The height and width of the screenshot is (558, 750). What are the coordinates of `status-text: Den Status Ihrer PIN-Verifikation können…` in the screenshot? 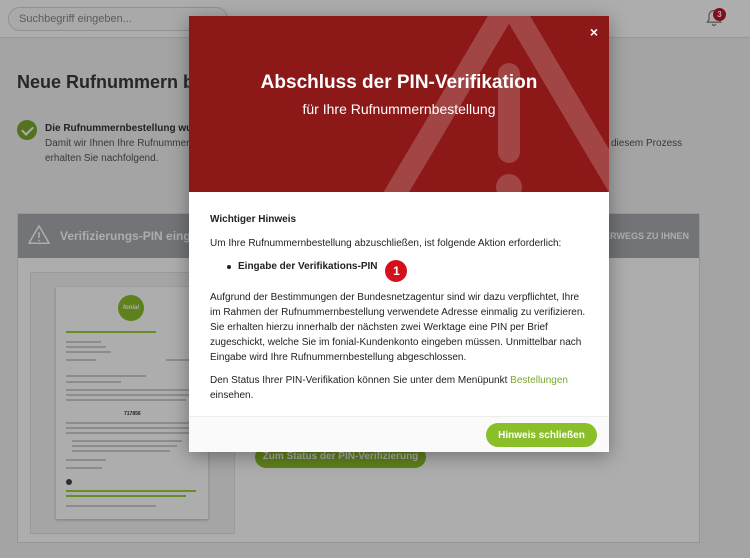 It's located at (400, 388).